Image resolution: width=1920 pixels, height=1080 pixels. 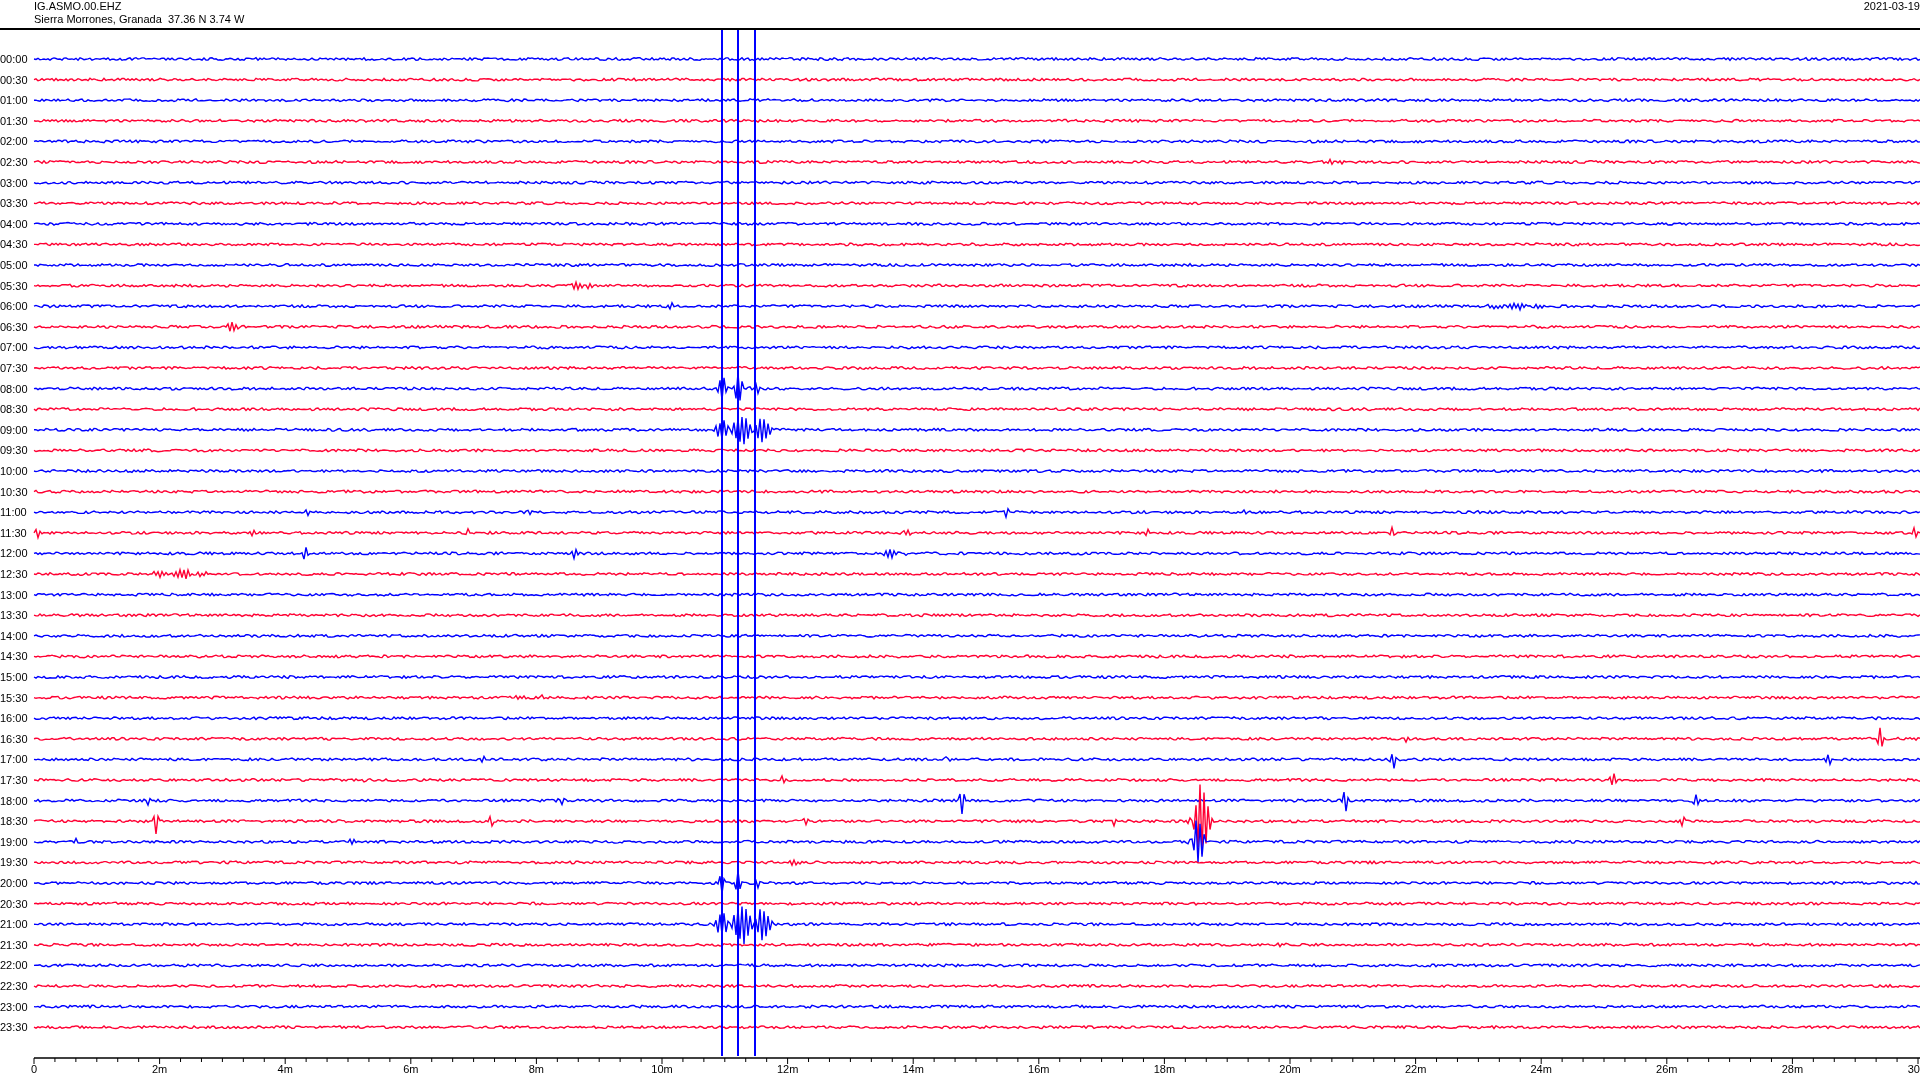 I want to click on time-label: 19:30, so click(x=14, y=862).